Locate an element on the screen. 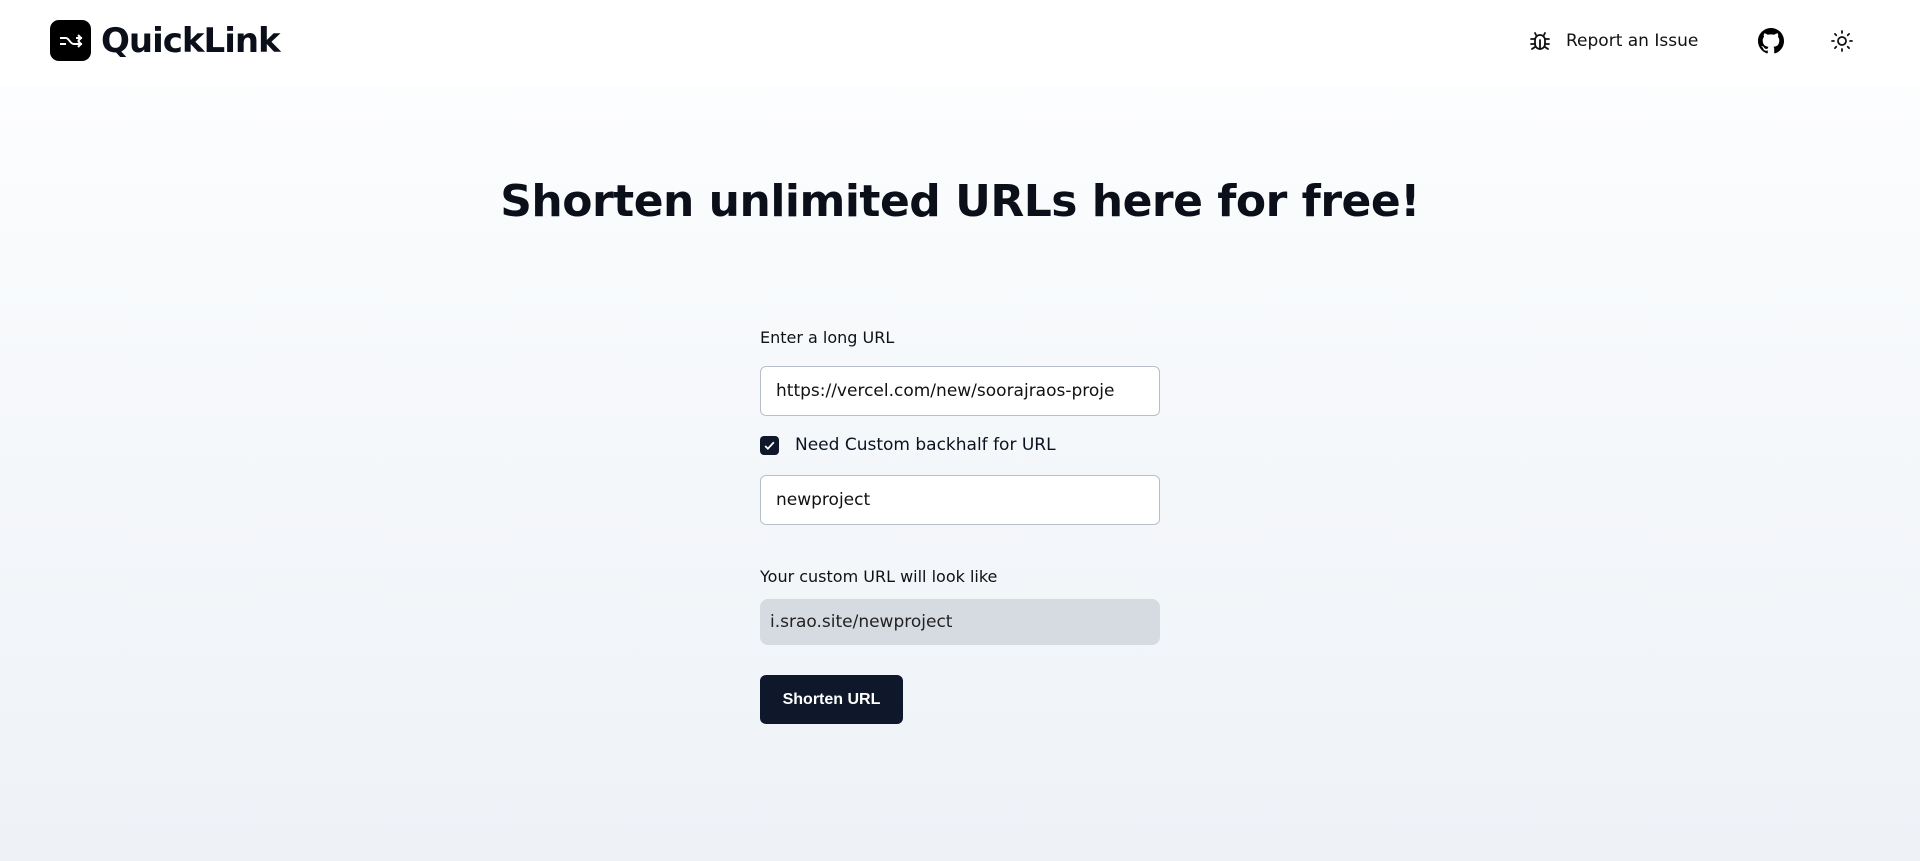  custom-backhalf-label: Need Custom backhalf for URL is located at coordinates (925, 445).